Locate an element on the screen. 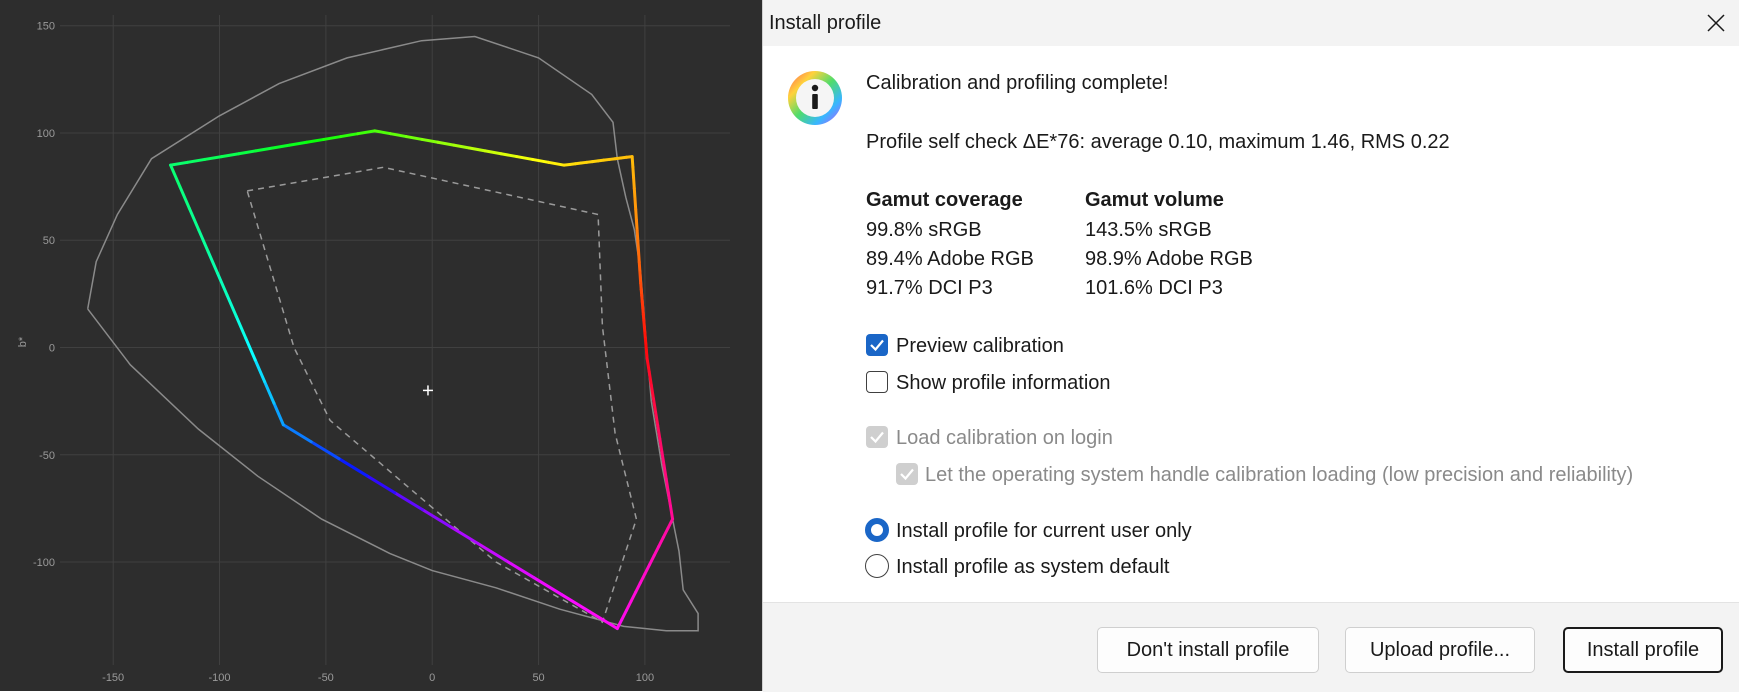 This screenshot has width=1739, height=692. close-icon is located at coordinates (1716, 23).